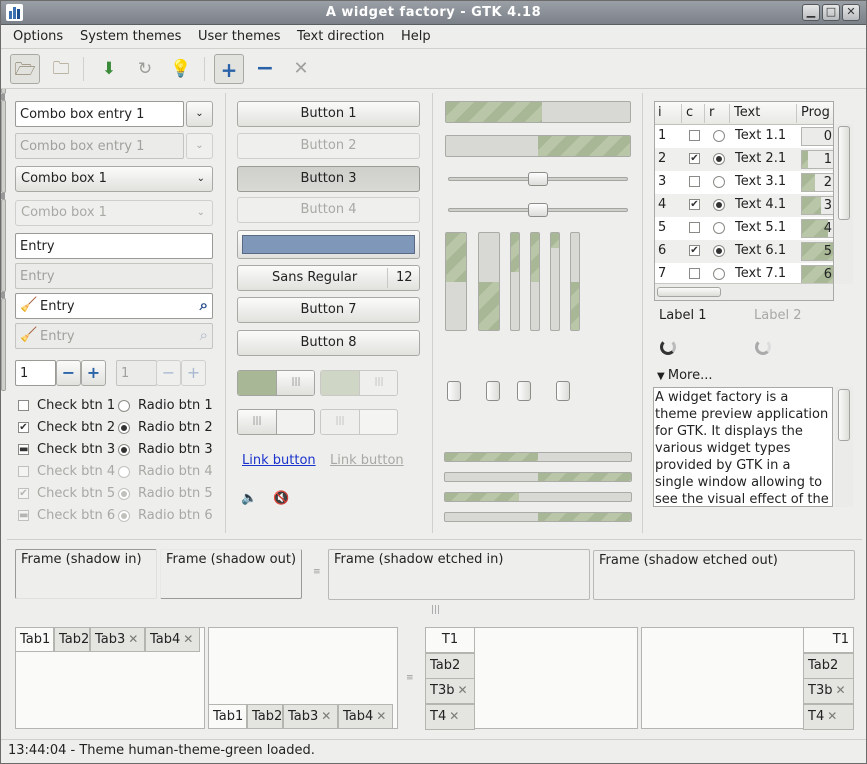 The width and height of the screenshot is (867, 764). What do you see at coordinates (844, 204) in the screenshot?
I see `tree-vscrollbar` at bounding box center [844, 204].